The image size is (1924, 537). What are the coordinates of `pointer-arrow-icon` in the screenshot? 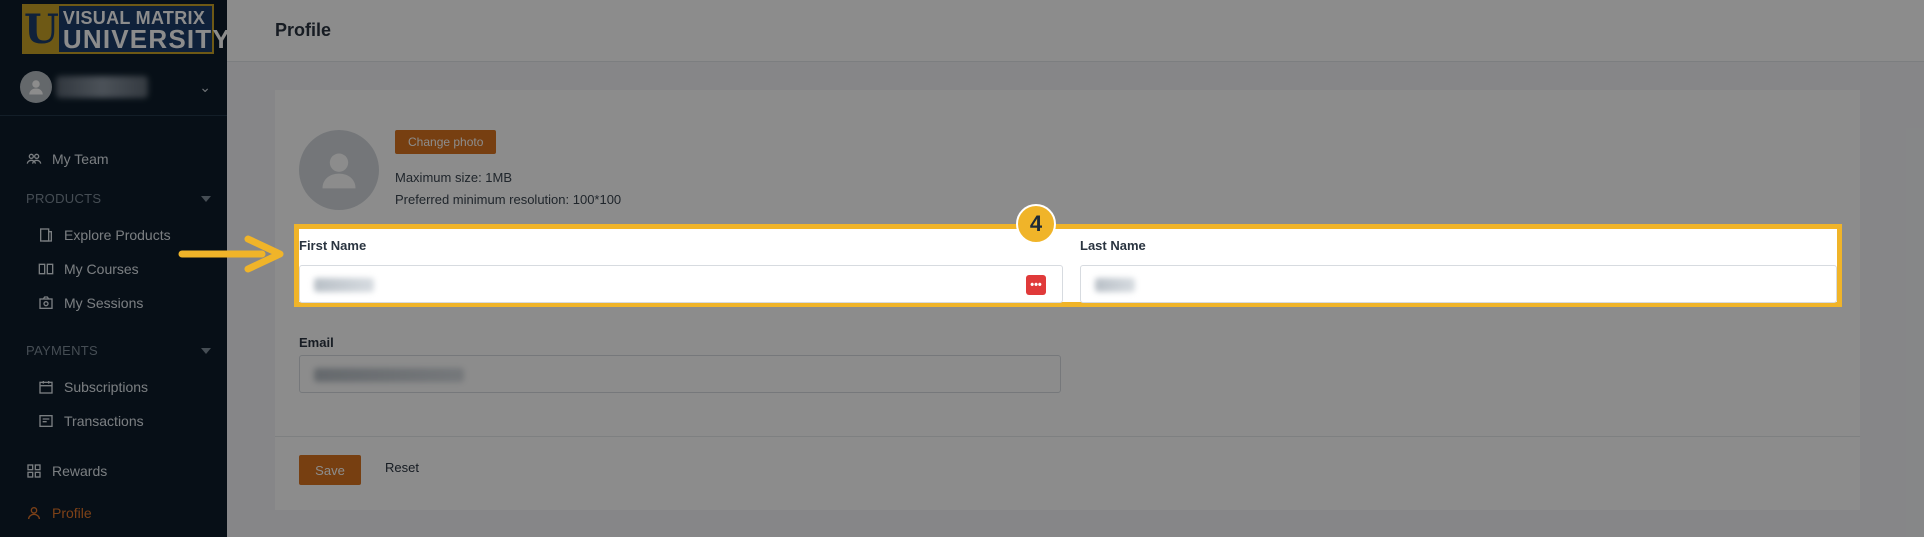 It's located at (231, 254).